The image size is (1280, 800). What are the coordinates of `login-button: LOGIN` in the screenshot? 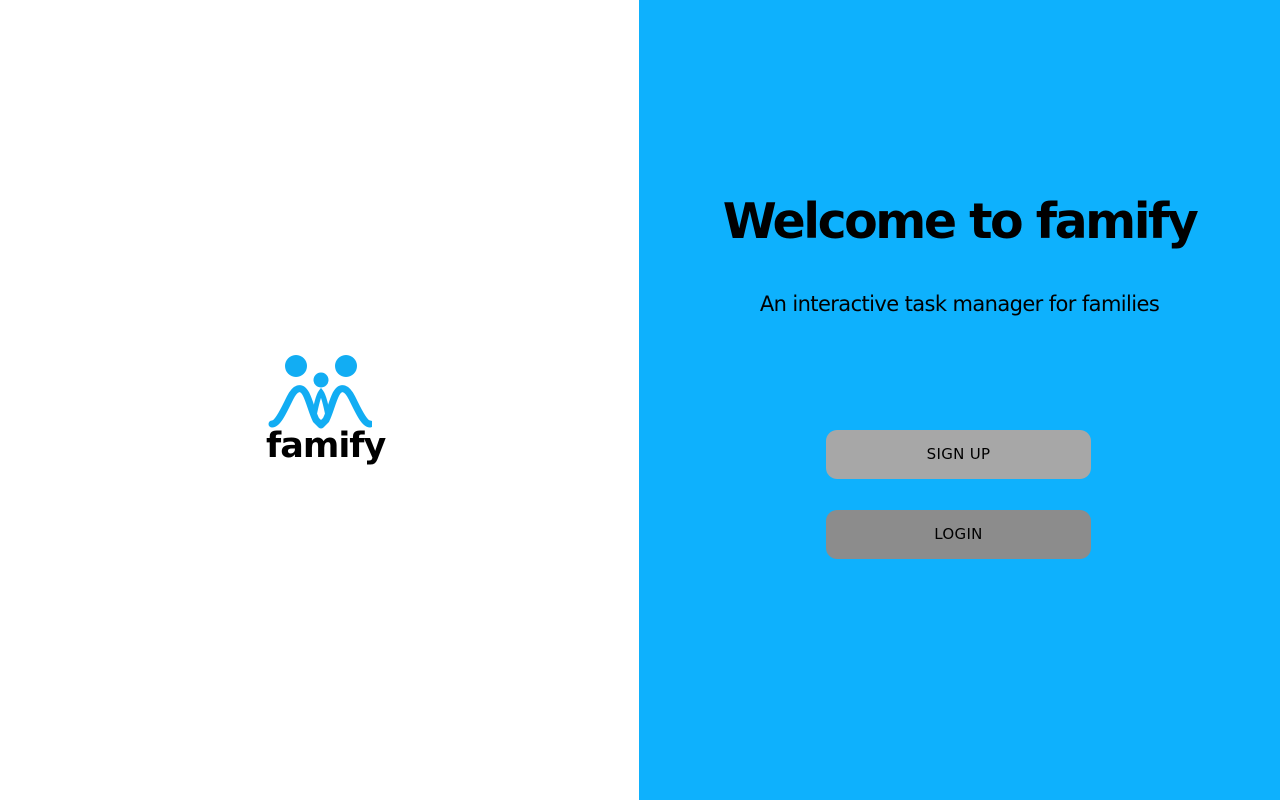 It's located at (958, 534).